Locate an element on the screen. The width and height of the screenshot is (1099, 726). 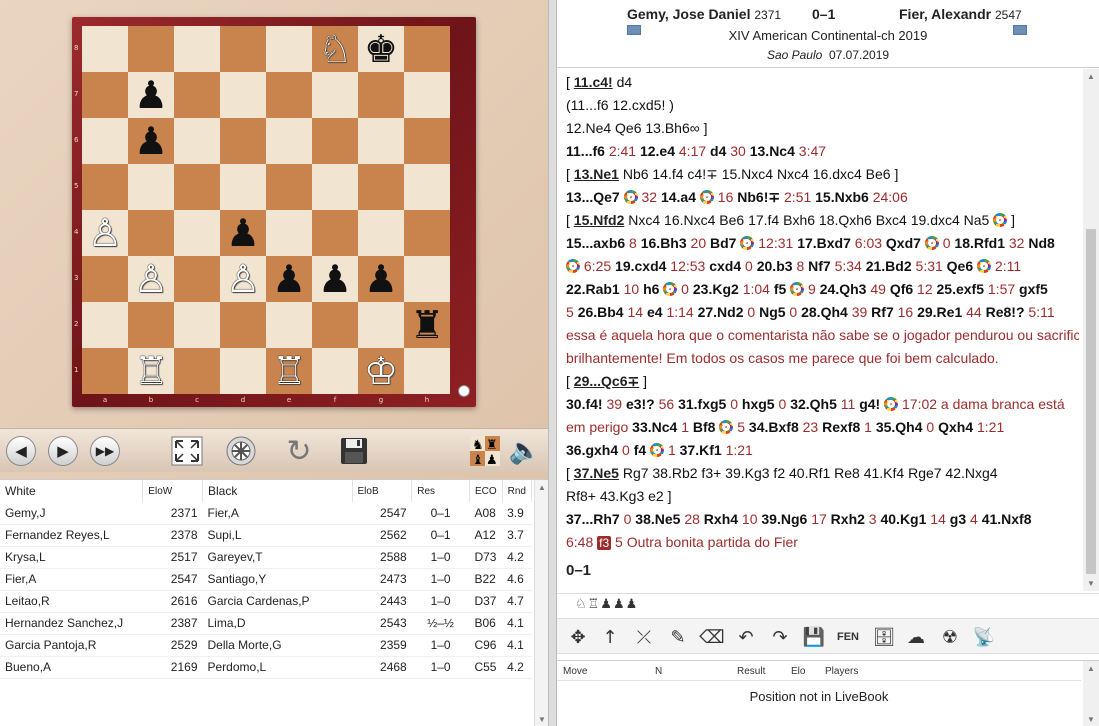
square-g4 is located at coordinates (381, 233).